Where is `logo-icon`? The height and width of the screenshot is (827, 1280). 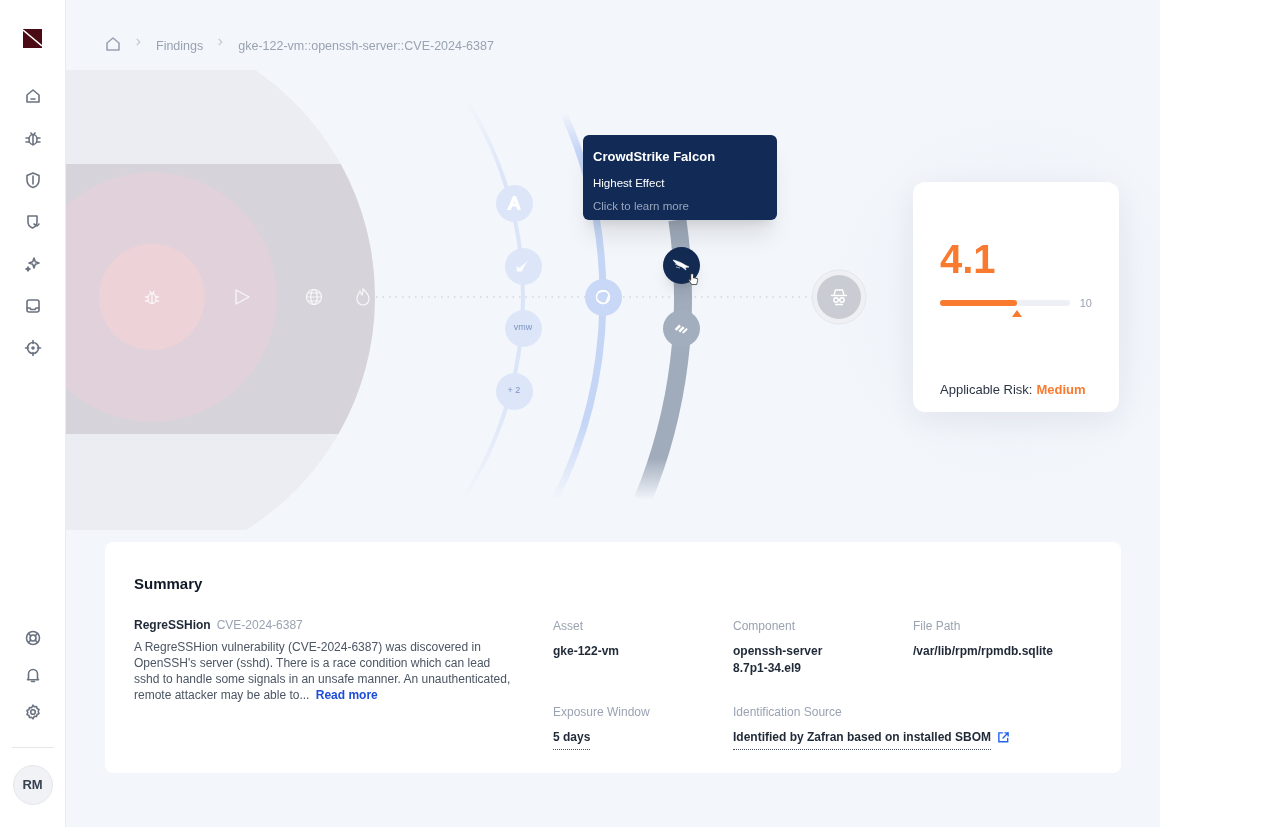
logo-icon is located at coordinates (32, 38).